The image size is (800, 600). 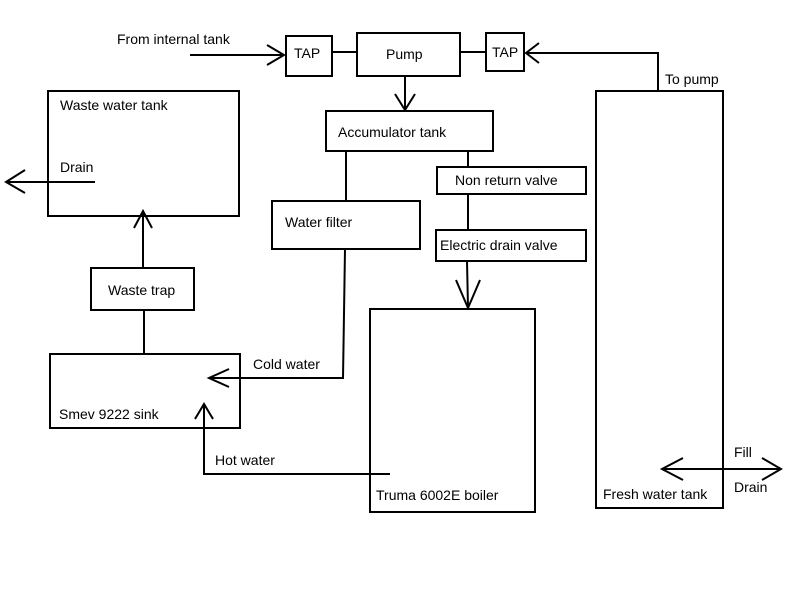 I want to click on to-pump-label: To pump, so click(x=692, y=79).